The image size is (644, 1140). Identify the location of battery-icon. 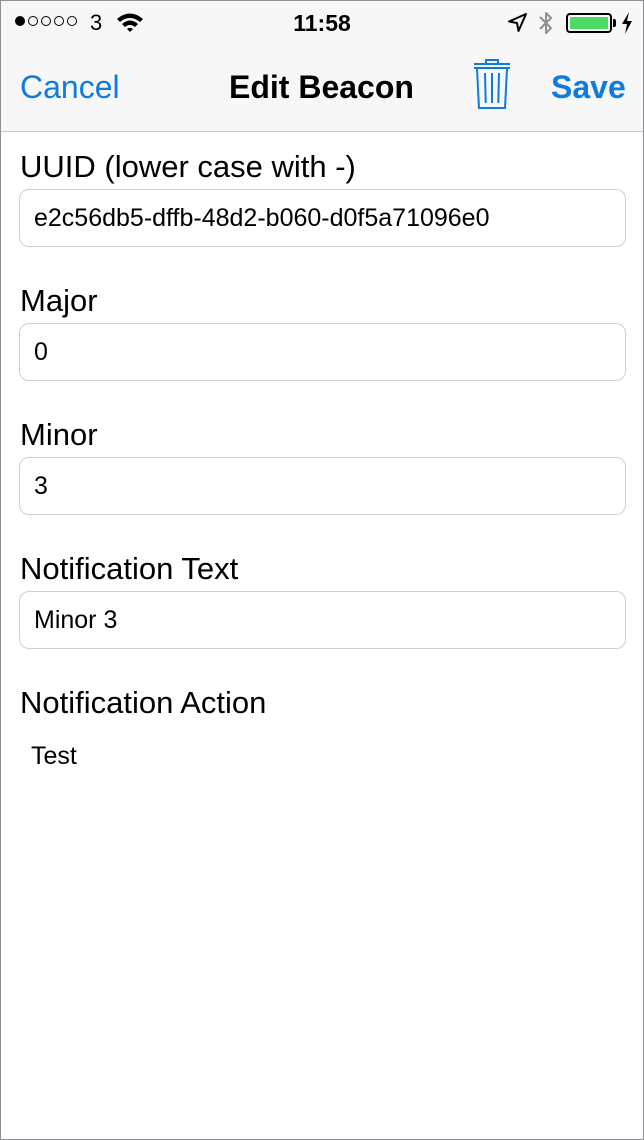
(589, 23).